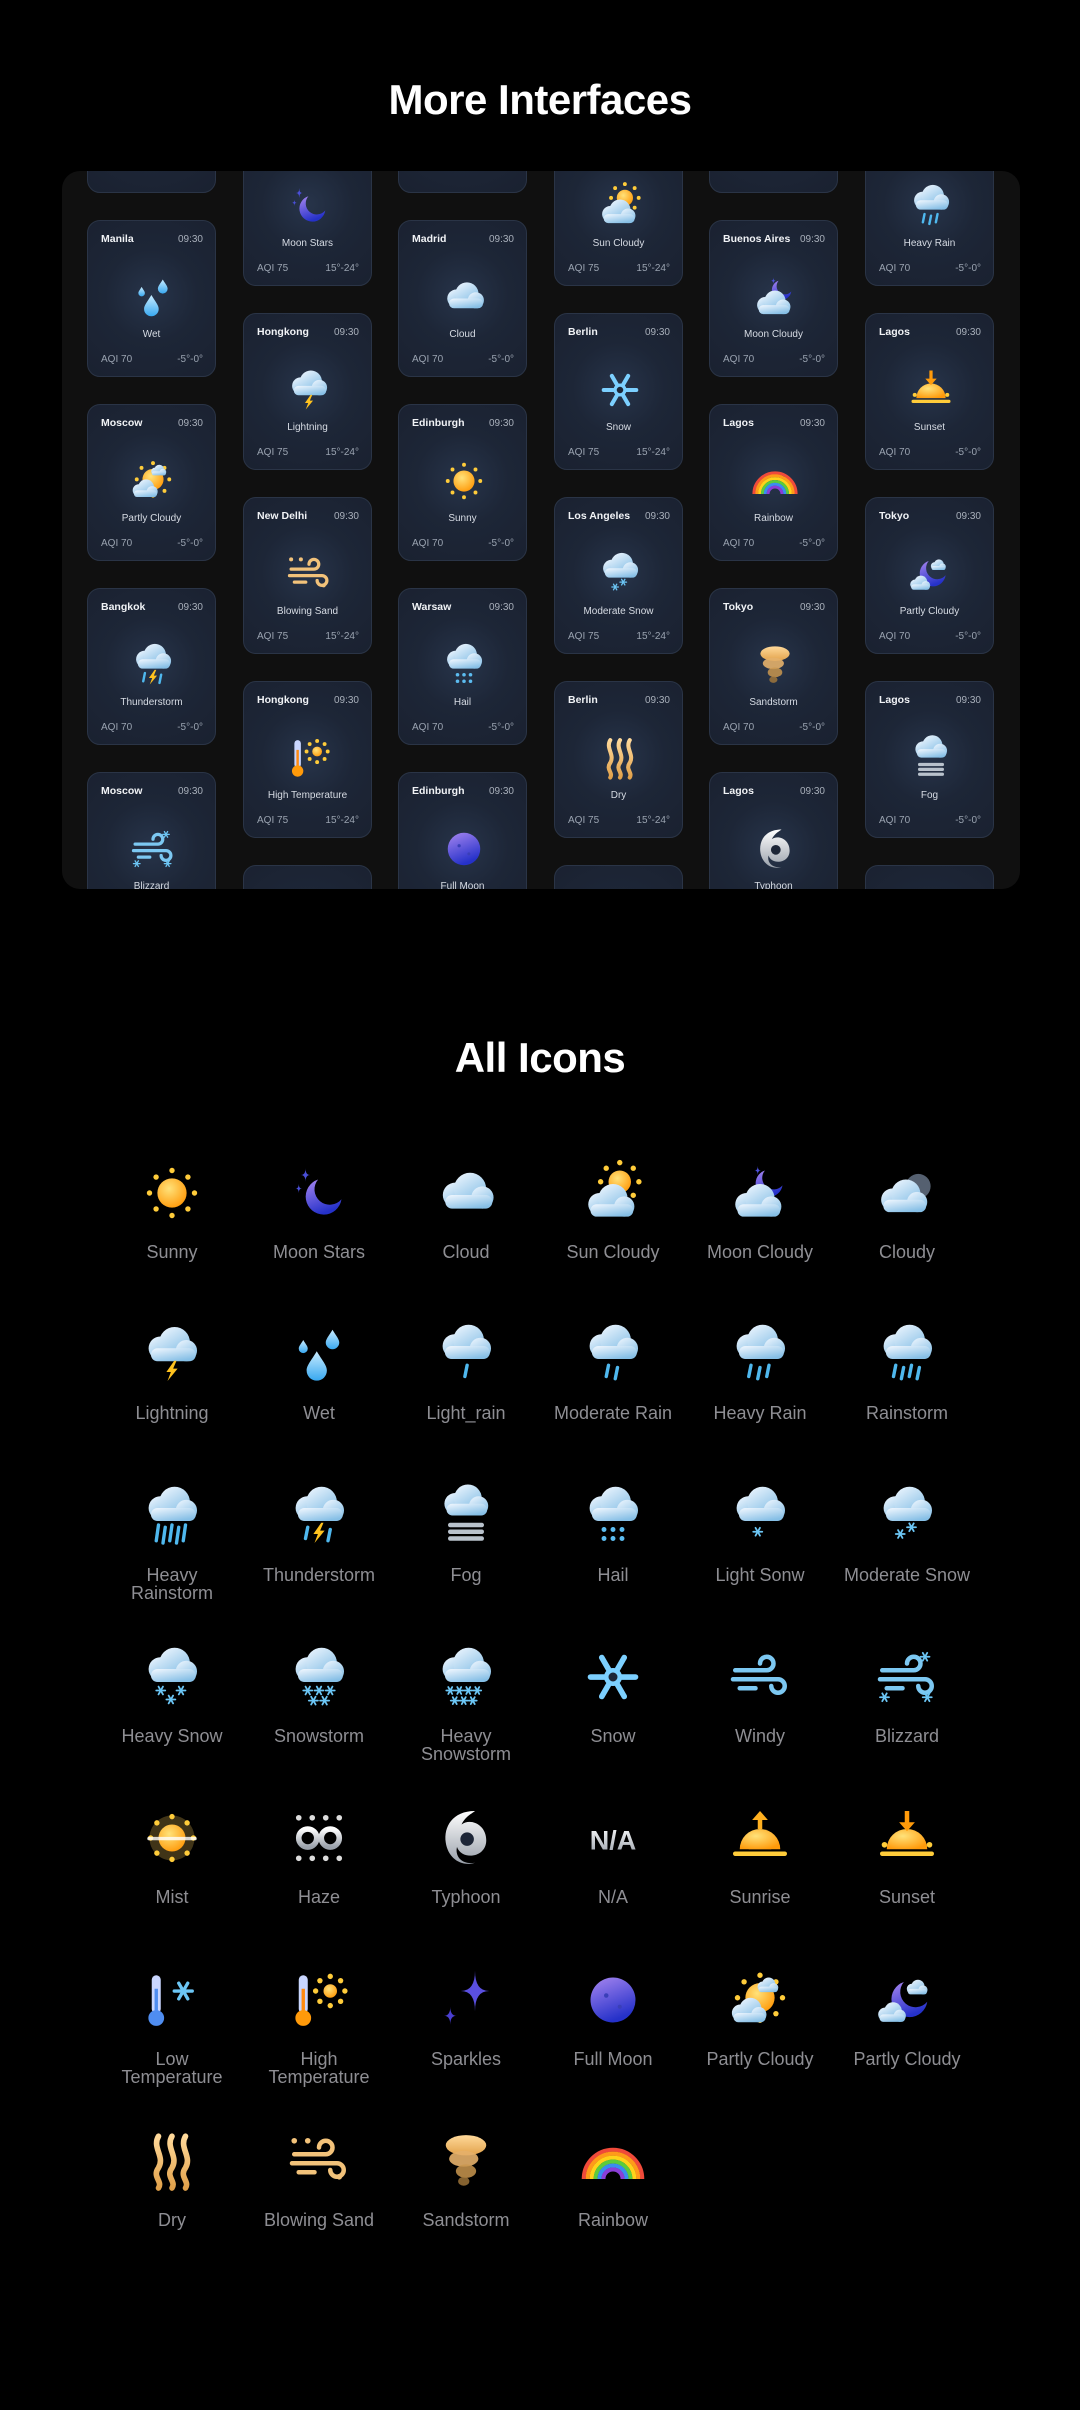  I want to click on condition-label: Full Moon, so click(462, 885).